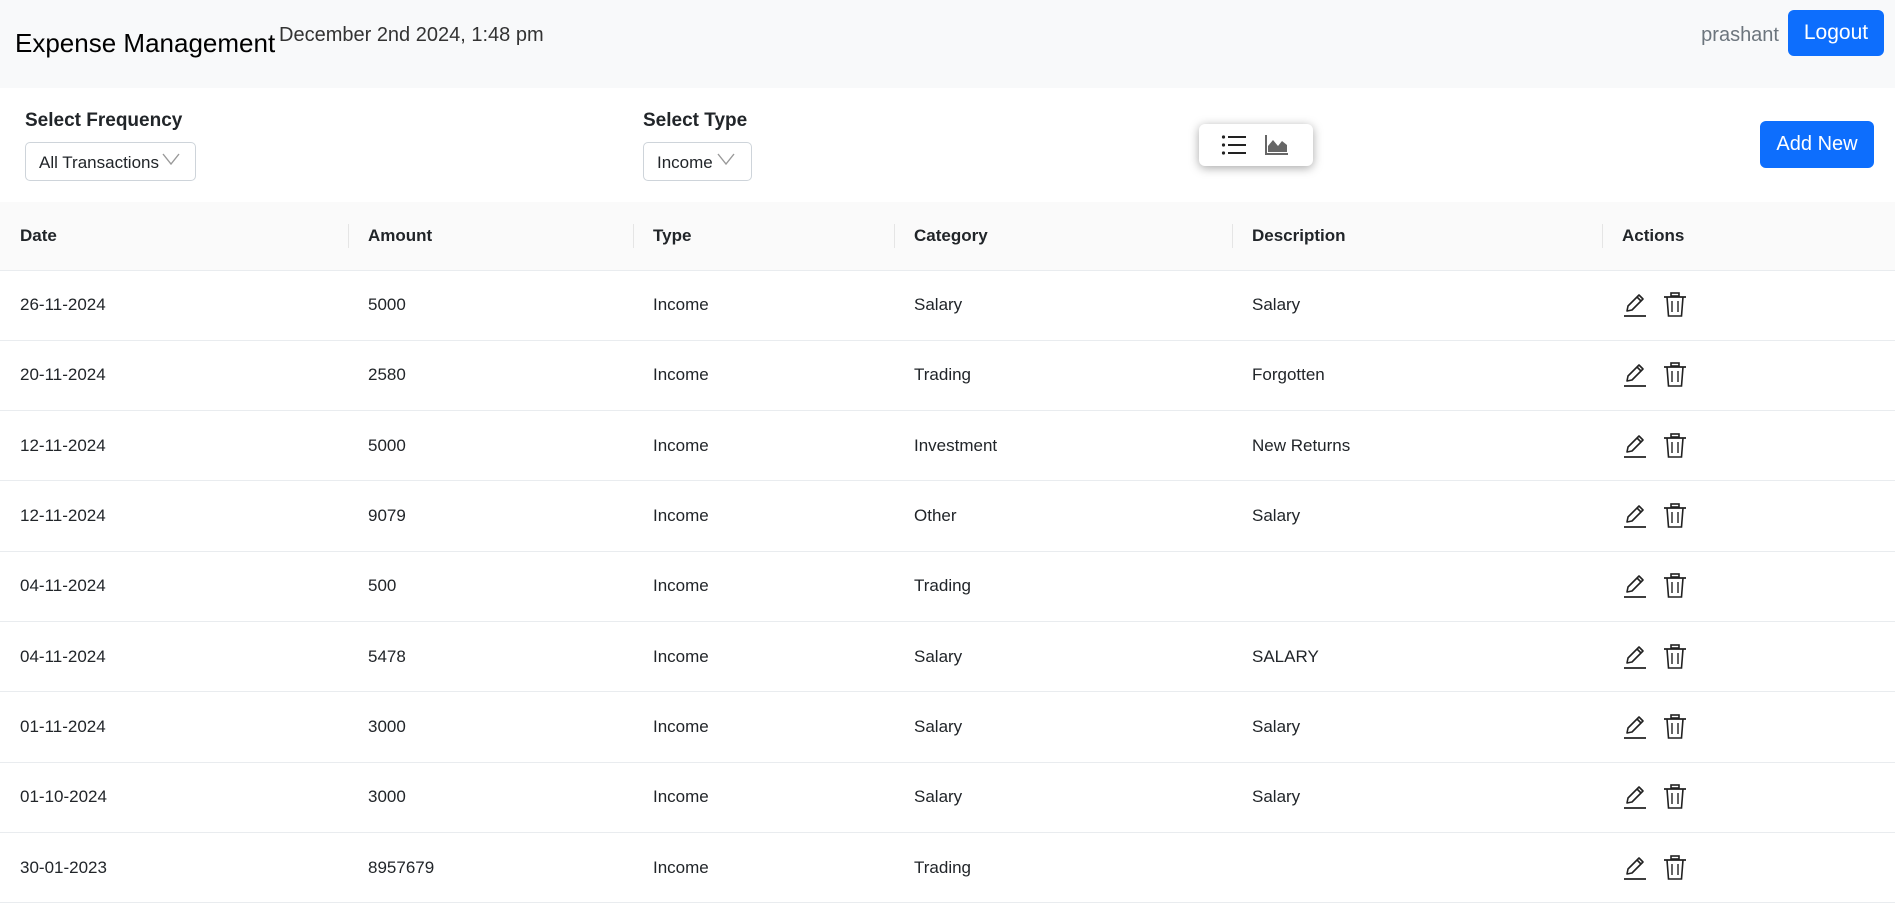  I want to click on frequency-select: All Transactions, so click(110, 161).